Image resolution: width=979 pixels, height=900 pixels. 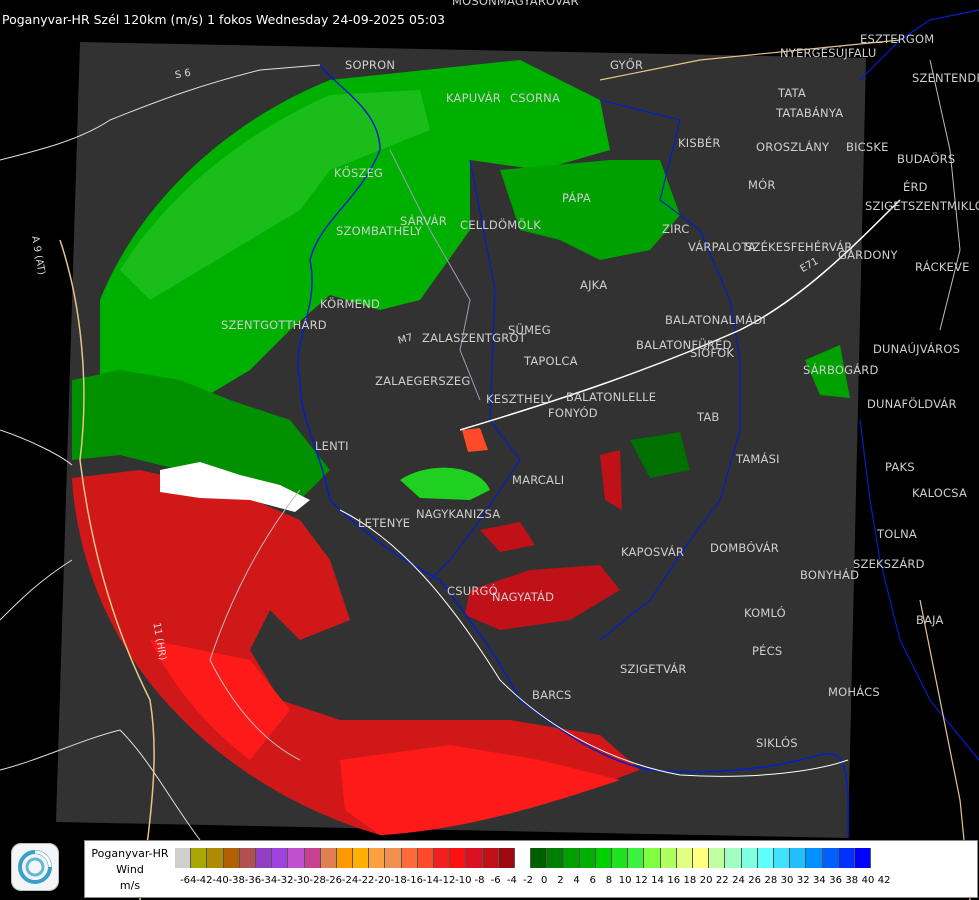 What do you see at coordinates (762, 185) in the screenshot?
I see `city-label: MÓR` at bounding box center [762, 185].